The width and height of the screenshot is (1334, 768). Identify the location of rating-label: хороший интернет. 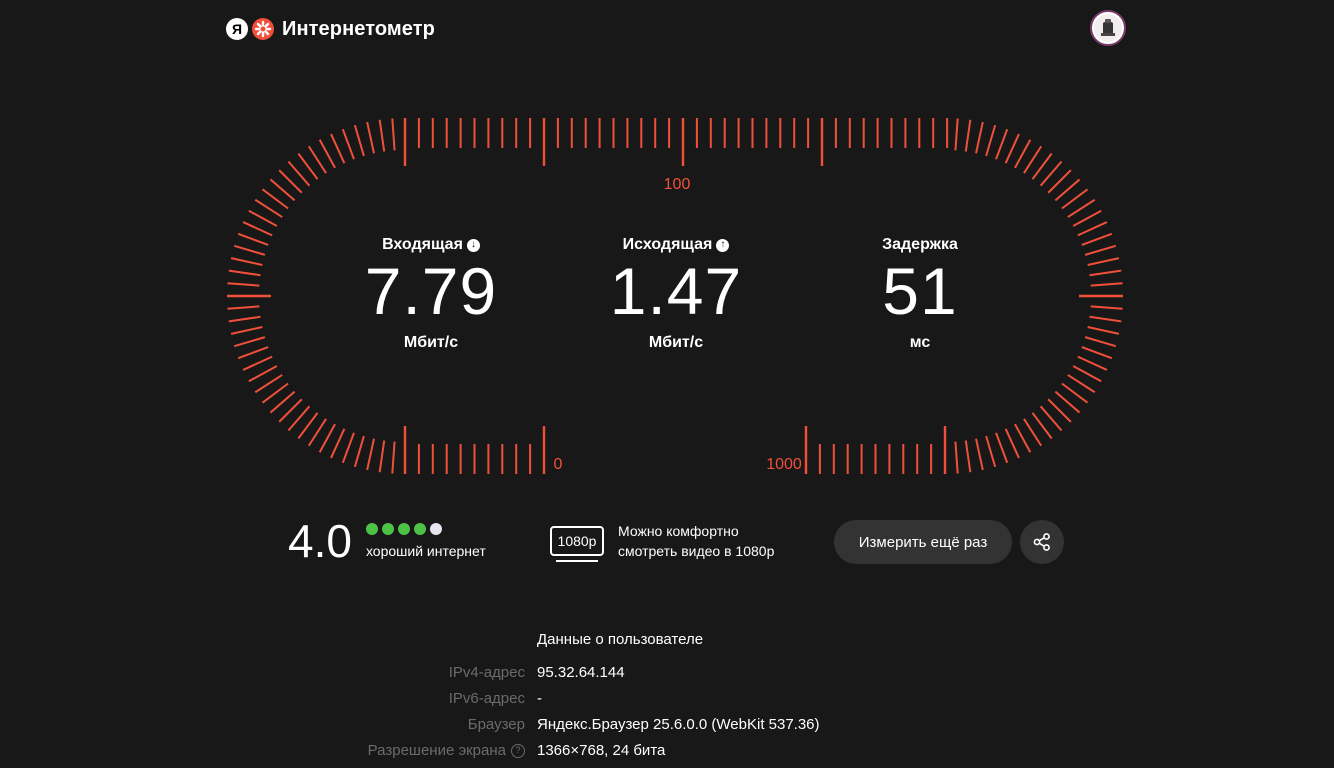
(425, 551).